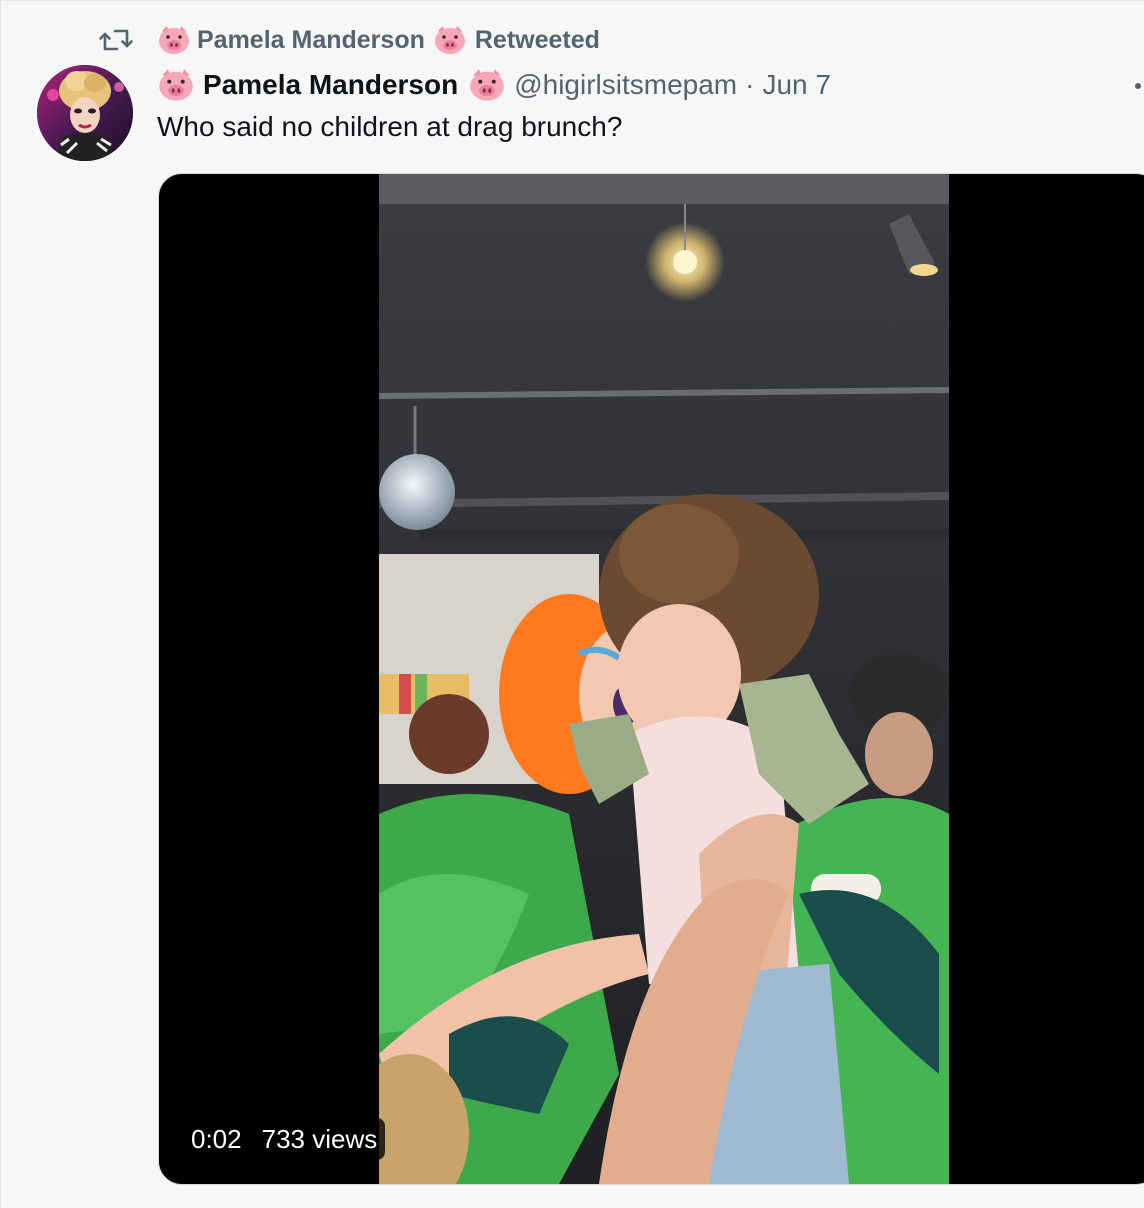 Image resolution: width=1144 pixels, height=1208 pixels. What do you see at coordinates (216, 1138) in the screenshot?
I see `video-time: 0:02` at bounding box center [216, 1138].